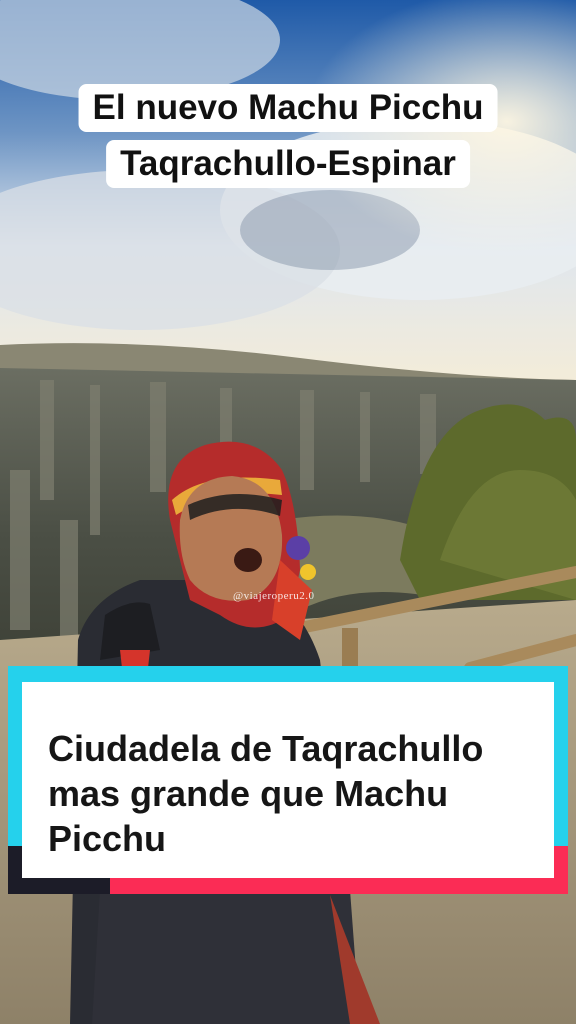  Describe the element at coordinates (288, 108) in the screenshot. I see `video-title-line-1: El nuevo Machu Picchu` at that location.